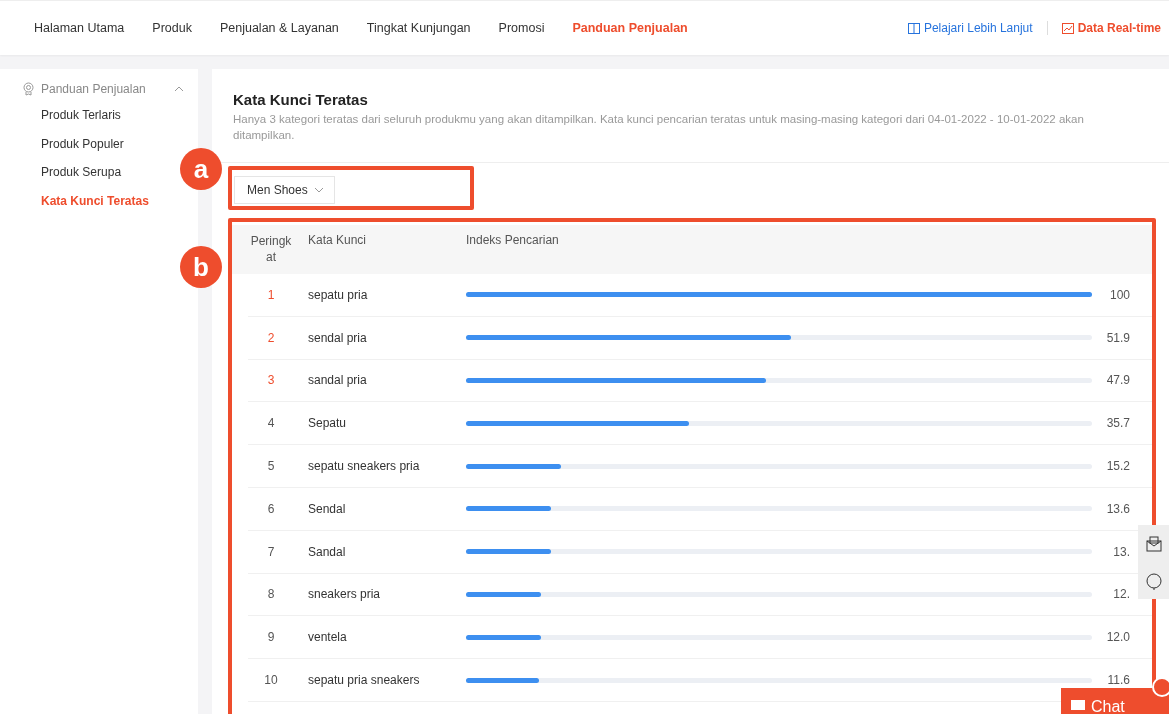  Describe the element at coordinates (61, 172) in the screenshot. I see `sidebar-item: Produk Serupa` at that location.